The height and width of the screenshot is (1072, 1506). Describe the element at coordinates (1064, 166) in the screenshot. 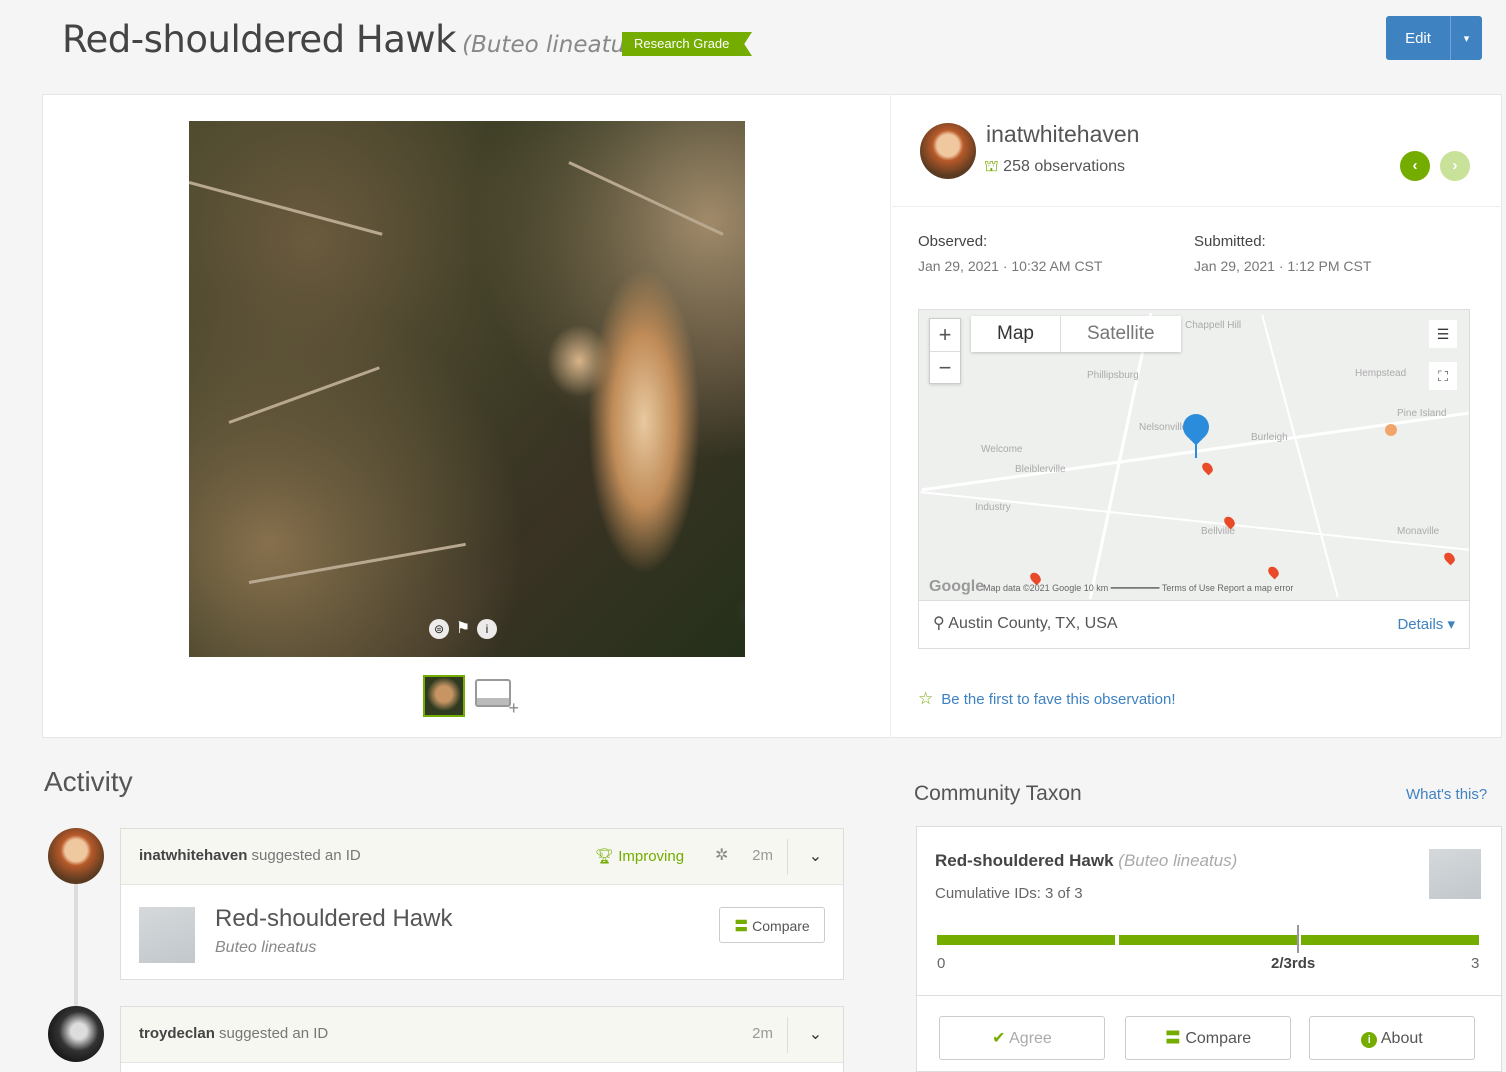

I see `observation-count-label: 258 observations` at that location.